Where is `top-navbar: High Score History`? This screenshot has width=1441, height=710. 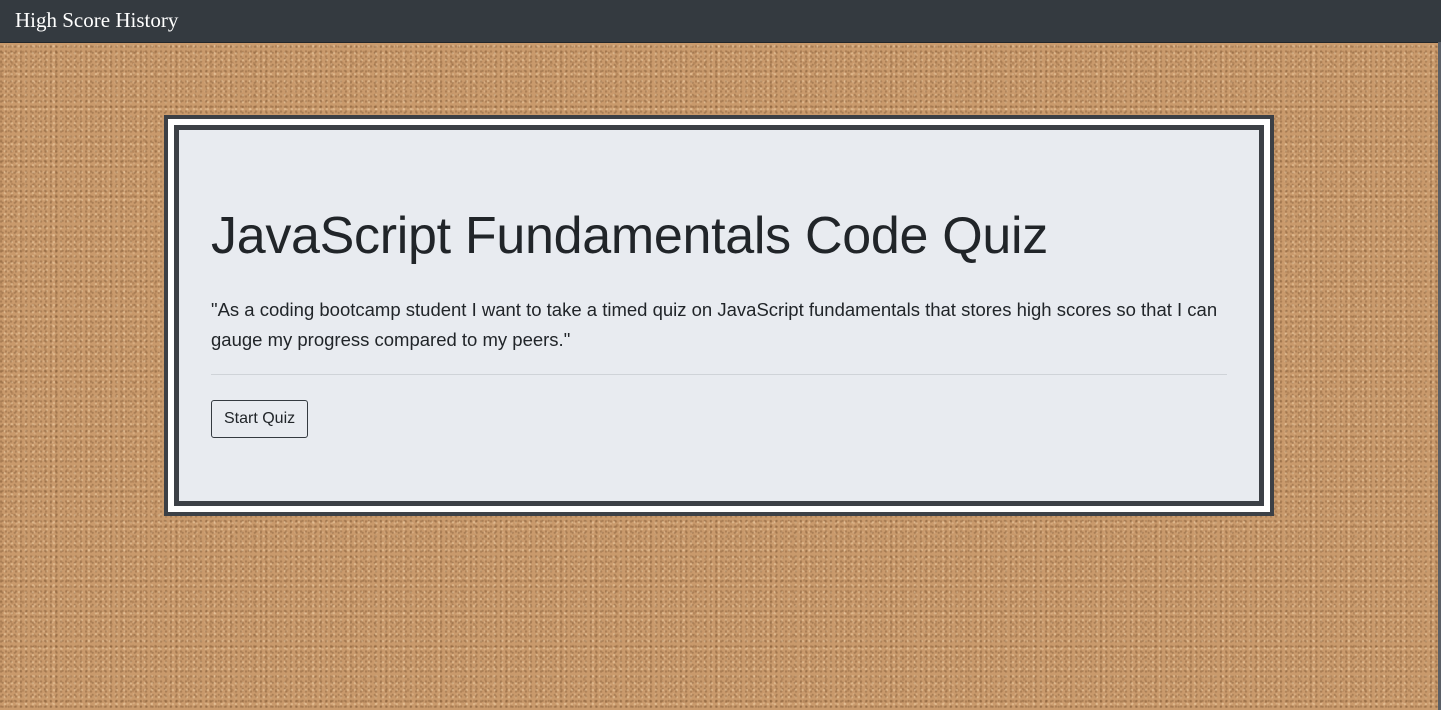 top-navbar: High Score History is located at coordinates (720, 21).